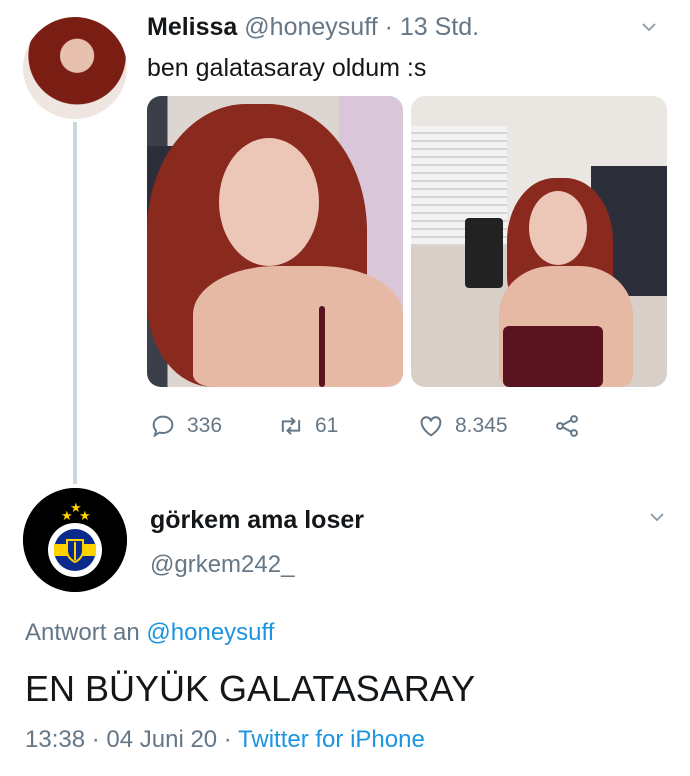 This screenshot has width=690, height=776. Describe the element at coordinates (310, 27) in the screenshot. I see `handle: @honeysuff` at that location.